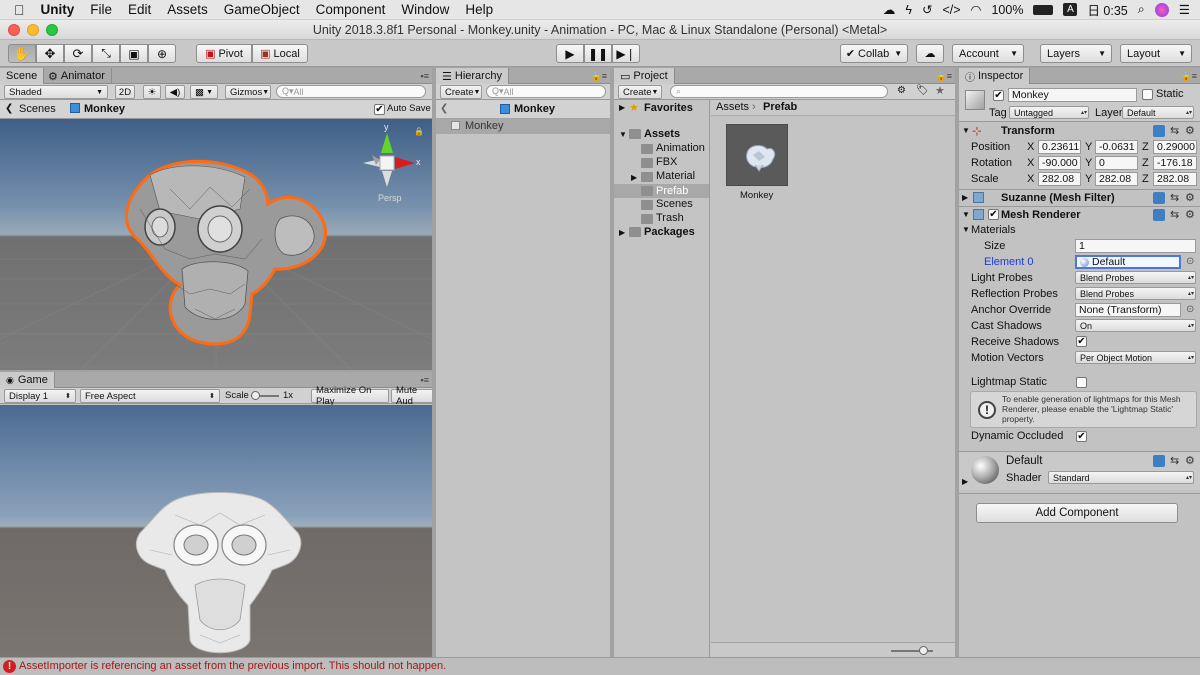 This screenshot has height=675, width=1200. I want to click on filter-by-label-icon: 🏷, so click(922, 90).